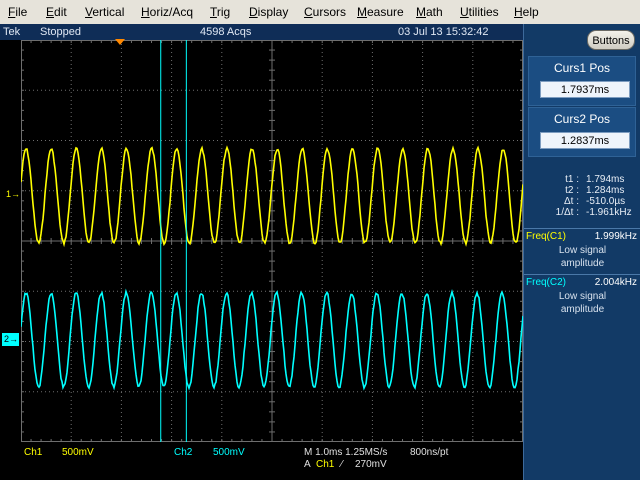 This screenshot has height=480, width=640. I want to click on t1-value: 1.794ms, so click(605, 179).